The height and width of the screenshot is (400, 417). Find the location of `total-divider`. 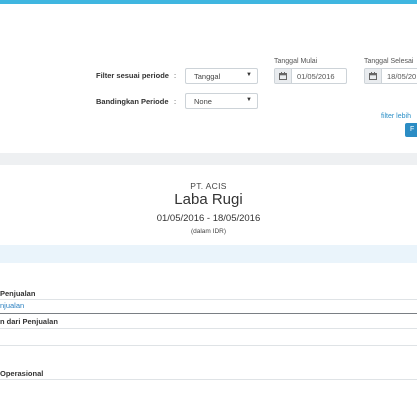

total-divider is located at coordinates (208, 313).